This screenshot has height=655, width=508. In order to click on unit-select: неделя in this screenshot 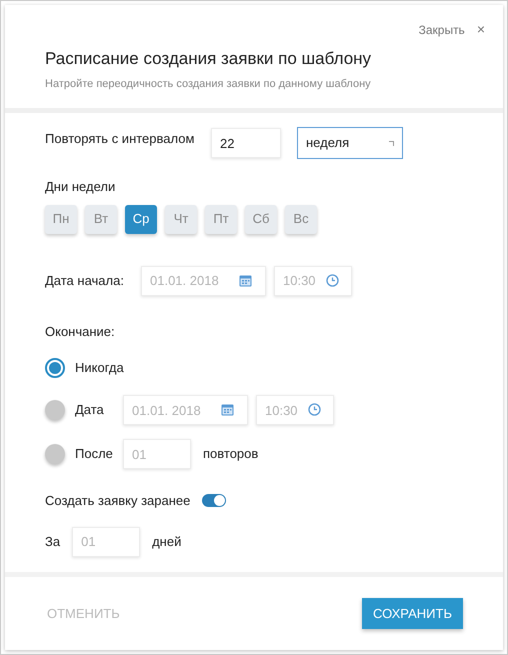, I will do `click(350, 143)`.